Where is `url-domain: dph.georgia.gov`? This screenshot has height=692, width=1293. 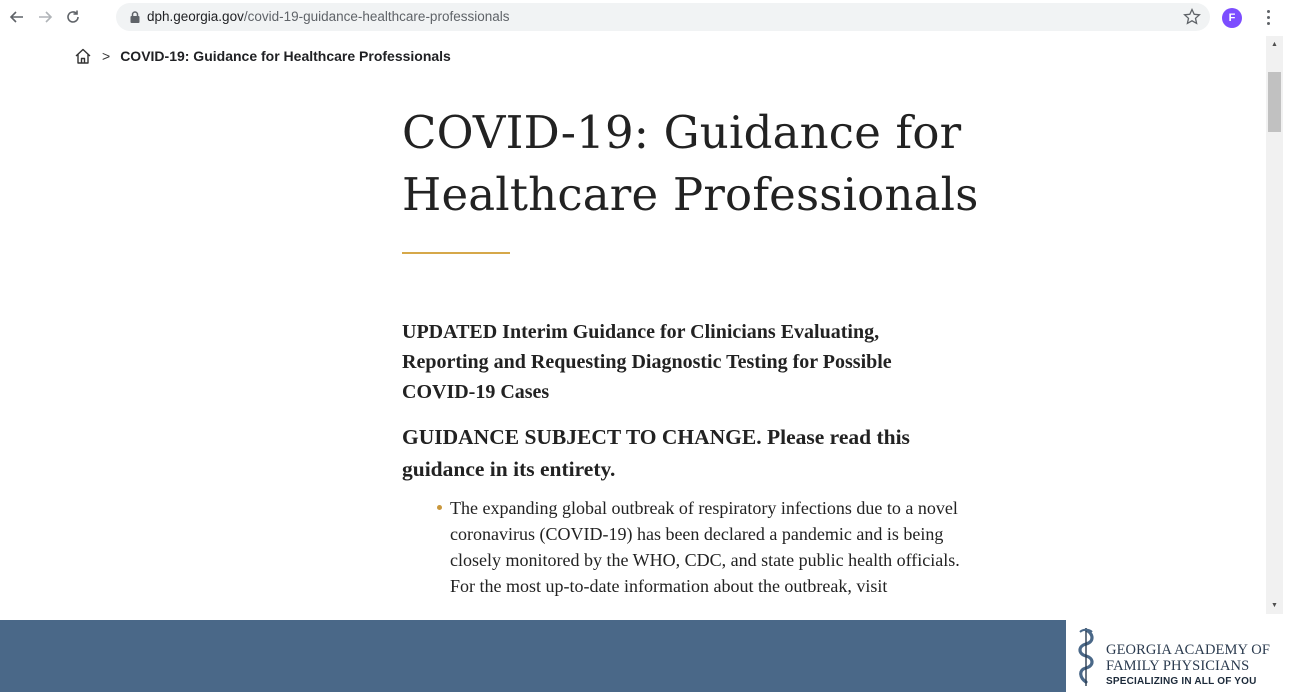 url-domain: dph.georgia.gov is located at coordinates (195, 16).